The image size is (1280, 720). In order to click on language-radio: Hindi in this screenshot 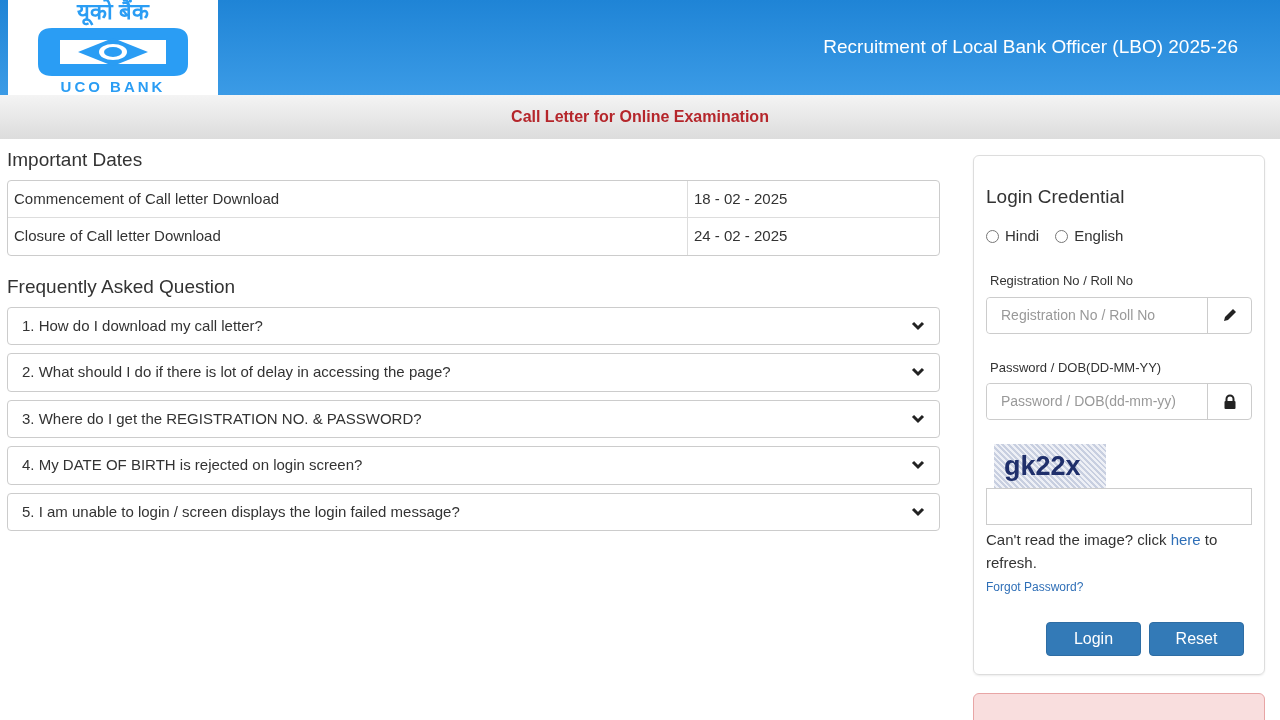, I will do `click(1013, 236)`.